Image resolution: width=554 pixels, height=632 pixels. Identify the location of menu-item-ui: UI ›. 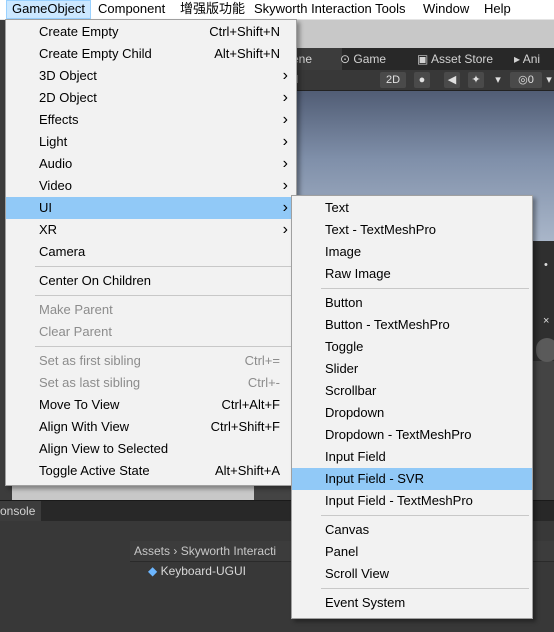
(151, 208).